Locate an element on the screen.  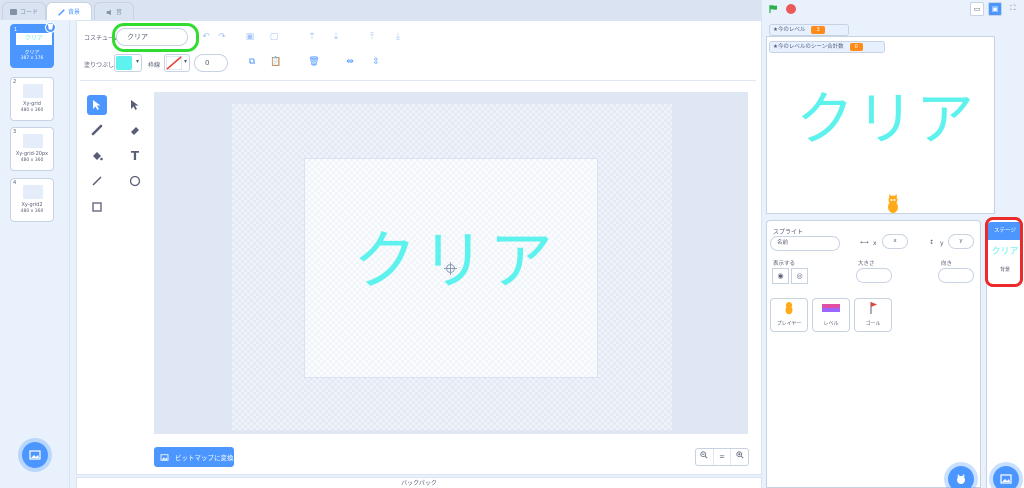
fullscreen-icon: ⛶ is located at coordinates (1013, 8).